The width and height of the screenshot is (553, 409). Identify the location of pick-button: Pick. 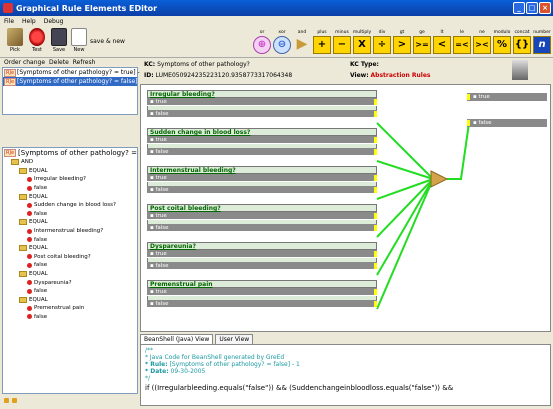
(15, 40).